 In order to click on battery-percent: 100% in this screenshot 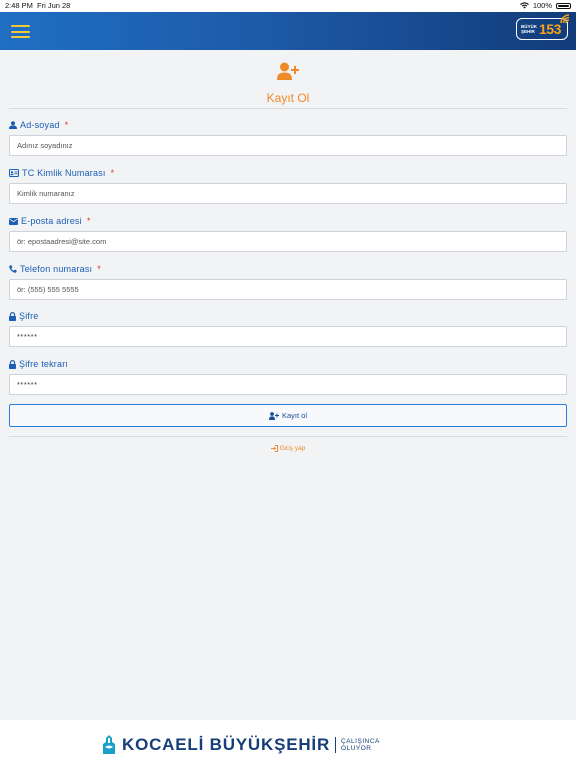, I will do `click(542, 5)`.